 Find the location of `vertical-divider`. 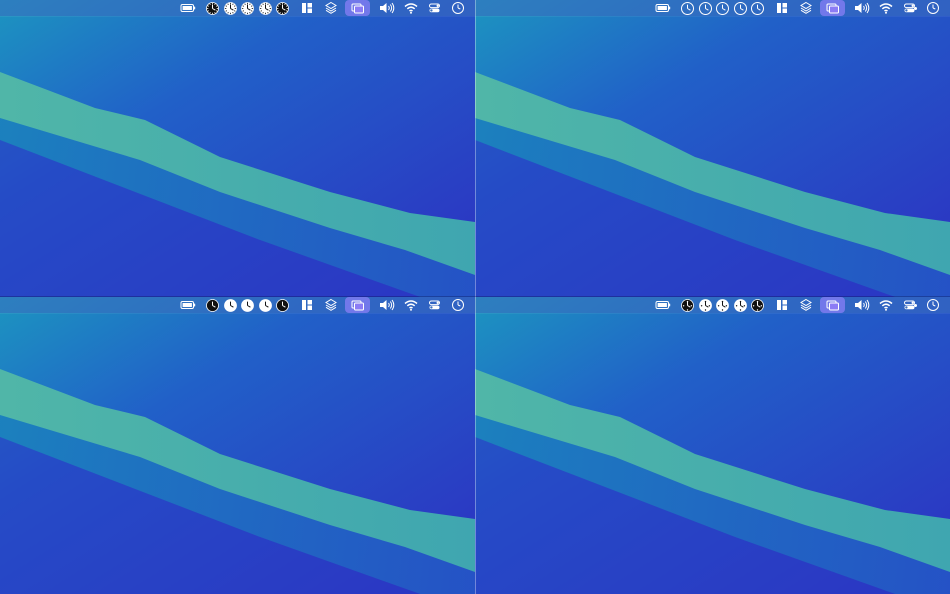

vertical-divider is located at coordinates (475, 297).